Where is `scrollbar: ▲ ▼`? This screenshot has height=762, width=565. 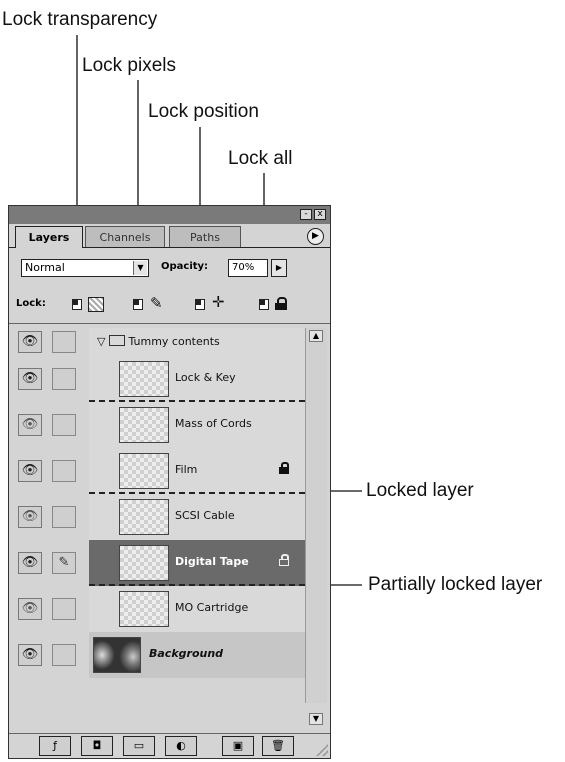
scrollbar: ▲ ▼ is located at coordinates (316, 526).